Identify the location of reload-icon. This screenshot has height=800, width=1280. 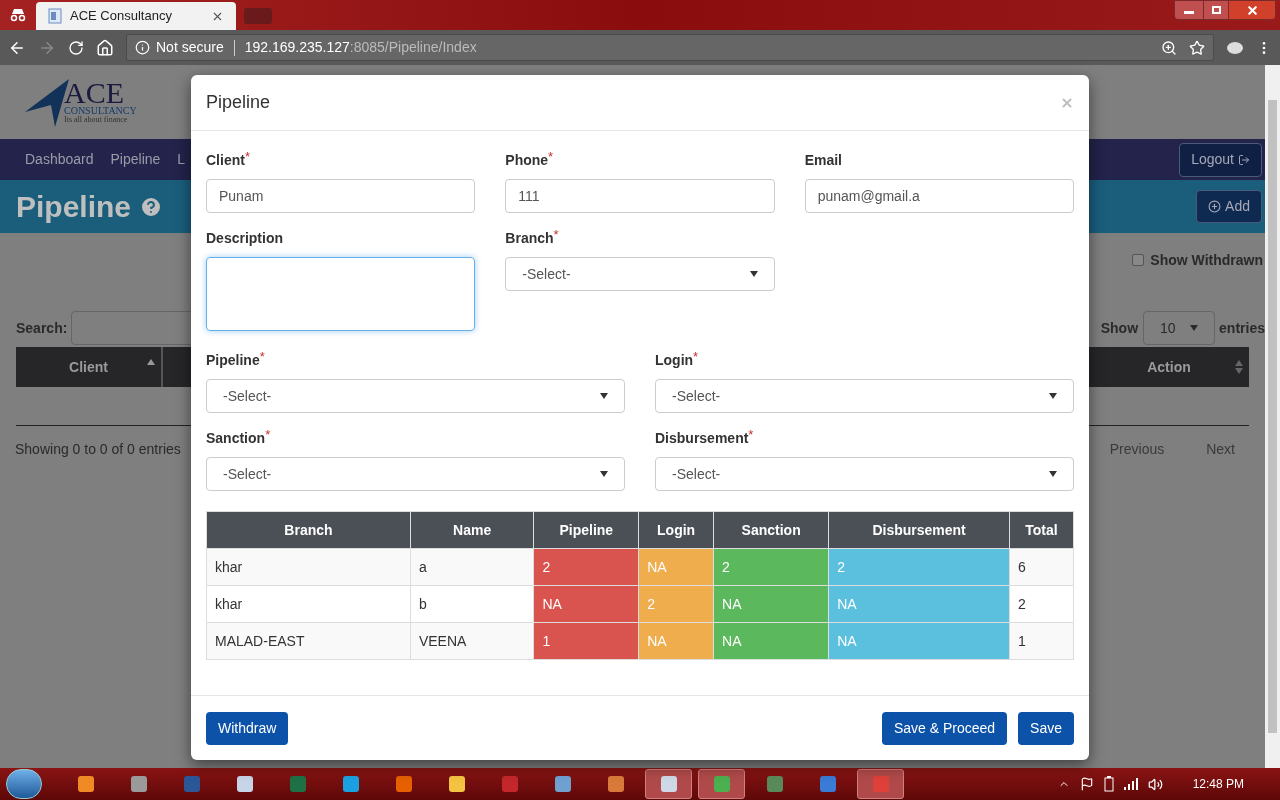
(76, 47).